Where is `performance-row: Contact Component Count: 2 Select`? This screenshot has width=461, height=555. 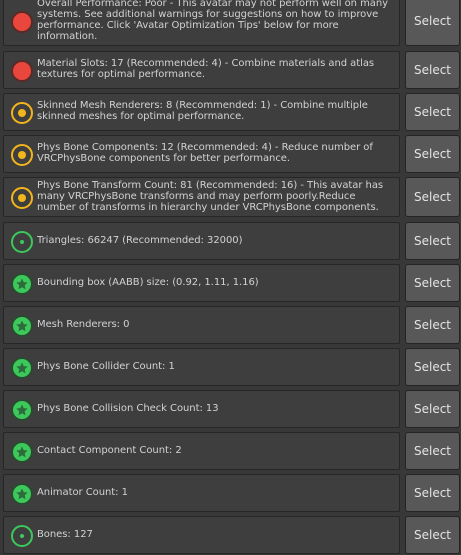 performance-row: Contact Component Count: 2 Select is located at coordinates (230, 451).